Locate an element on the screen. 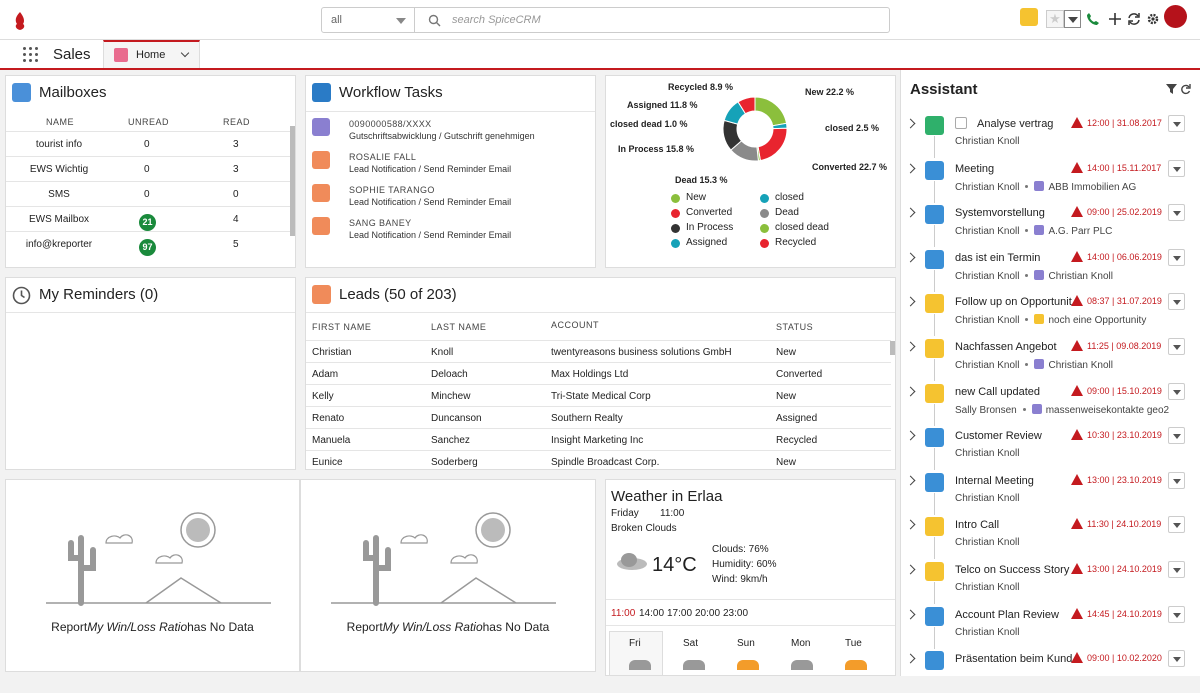  legend-item: closed is located at coordinates (782, 197).